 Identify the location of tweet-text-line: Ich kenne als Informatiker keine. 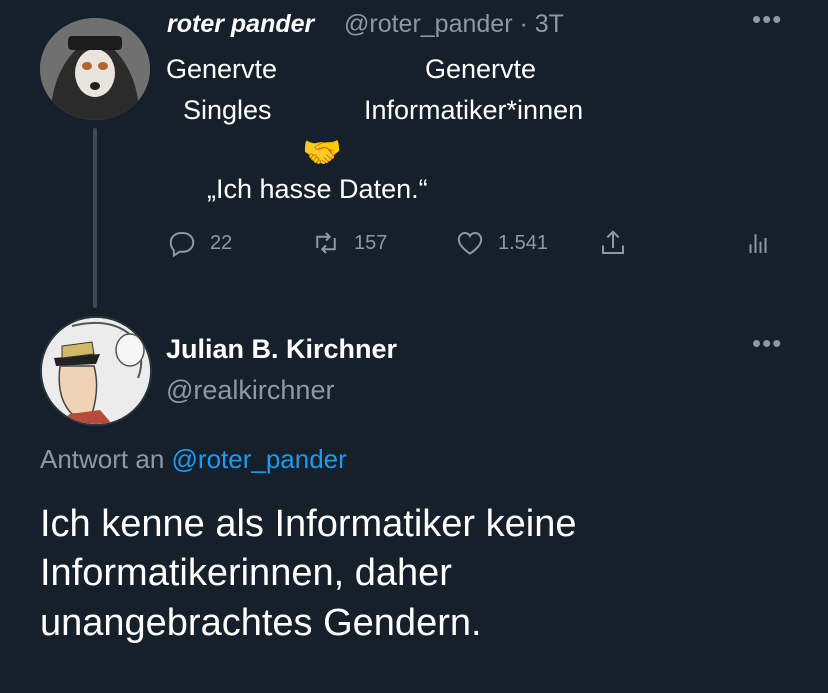
(308, 524).